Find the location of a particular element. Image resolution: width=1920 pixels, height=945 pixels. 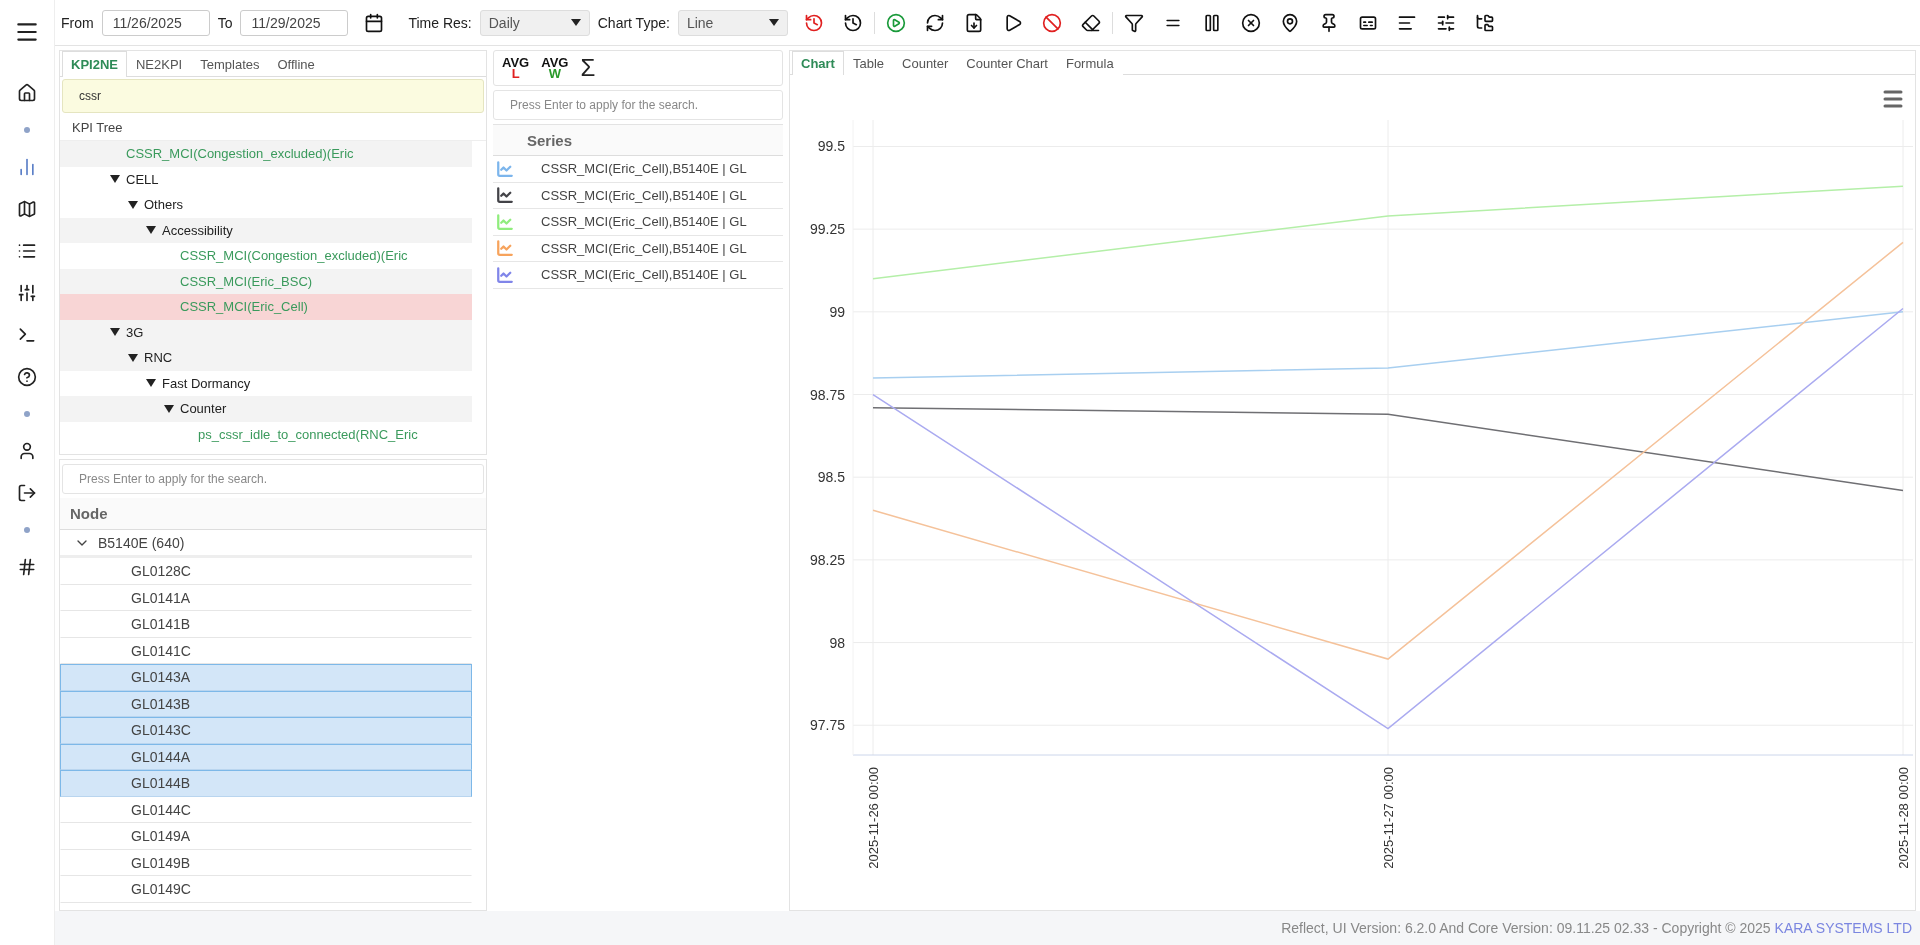

axis-label: 99.5 is located at coordinates (831, 146).